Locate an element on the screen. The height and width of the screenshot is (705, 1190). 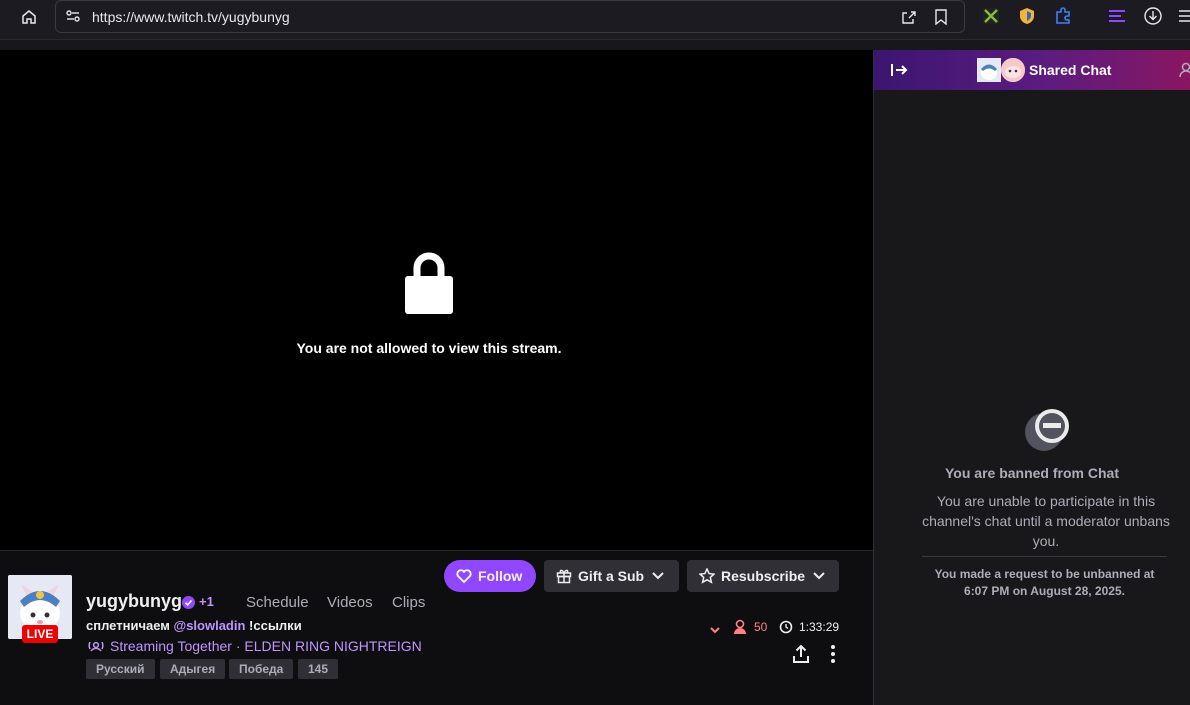
heart-icon is located at coordinates (464, 576).